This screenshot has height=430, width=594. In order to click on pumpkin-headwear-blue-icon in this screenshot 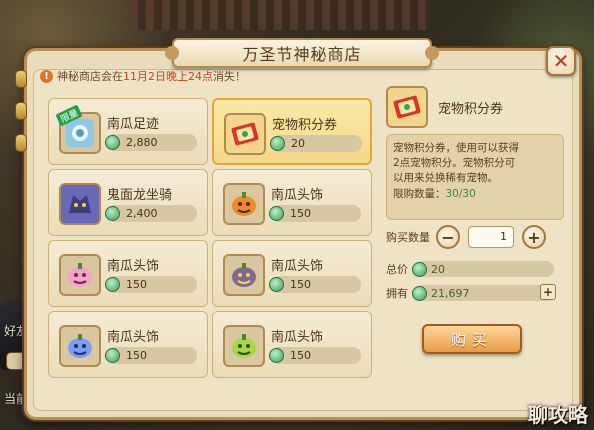, I will do `click(80, 346)`.